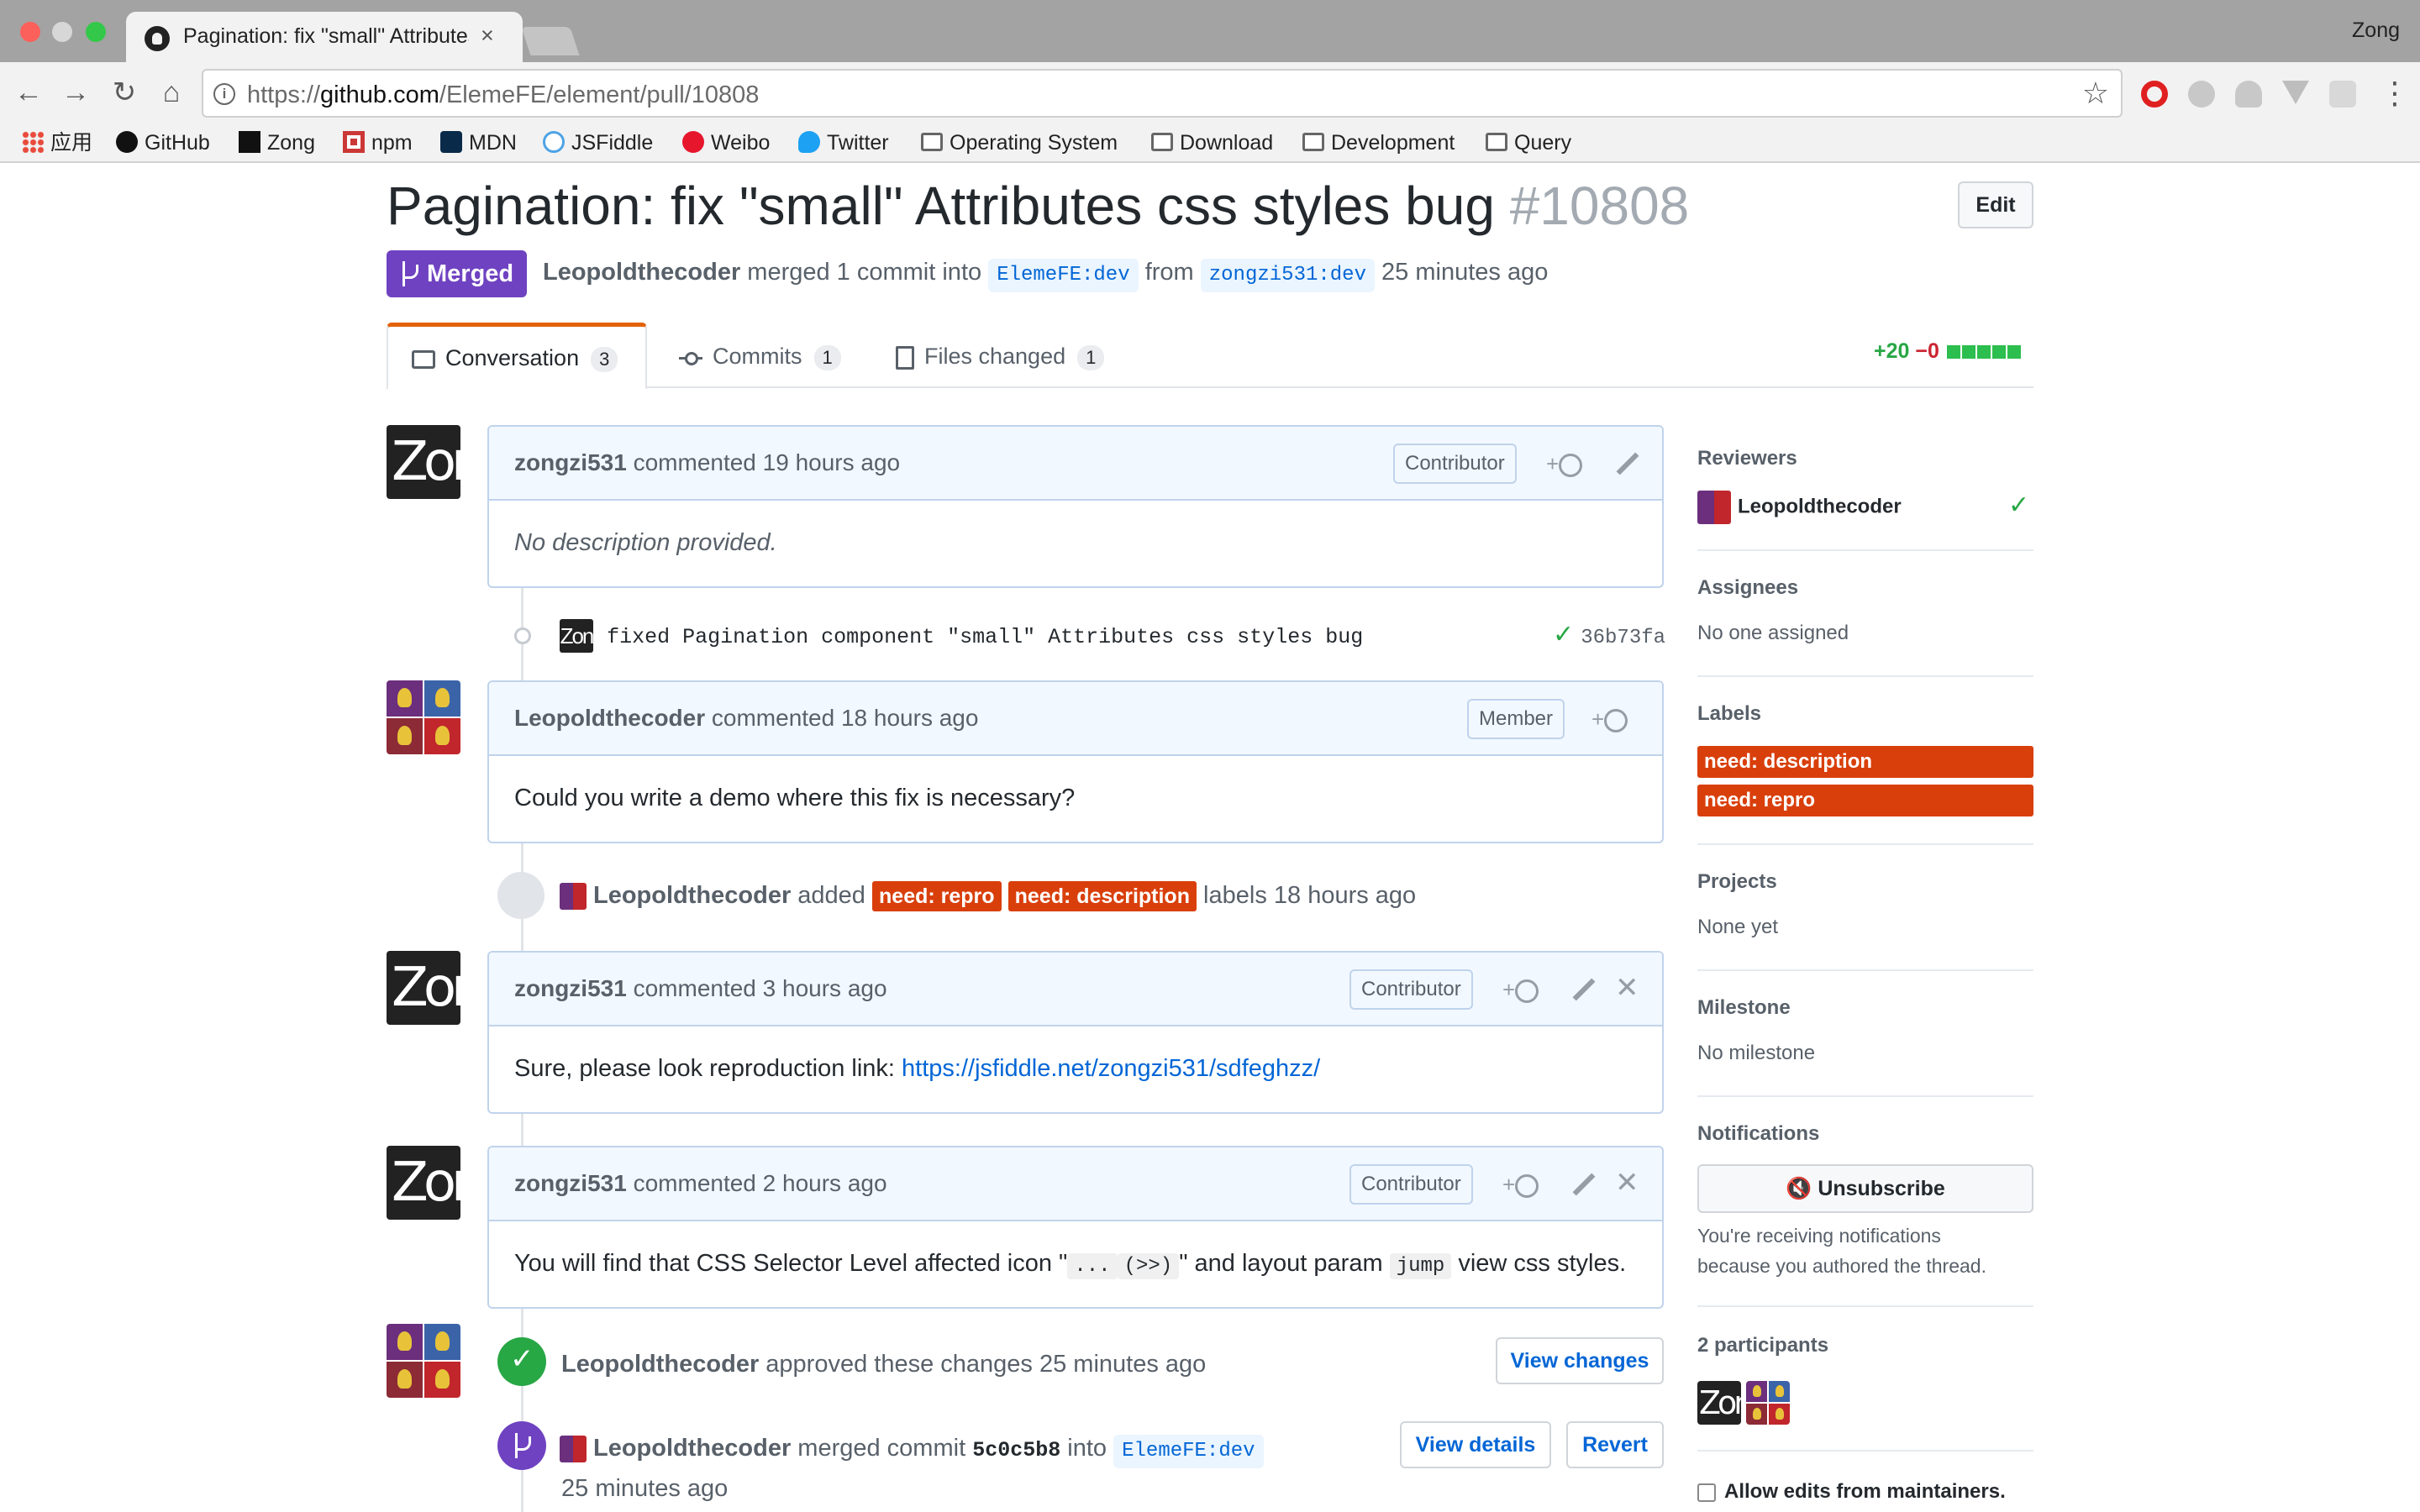  Describe the element at coordinates (642, 272) in the screenshot. I see `pr-author-link: Leopoldthecoder` at that location.